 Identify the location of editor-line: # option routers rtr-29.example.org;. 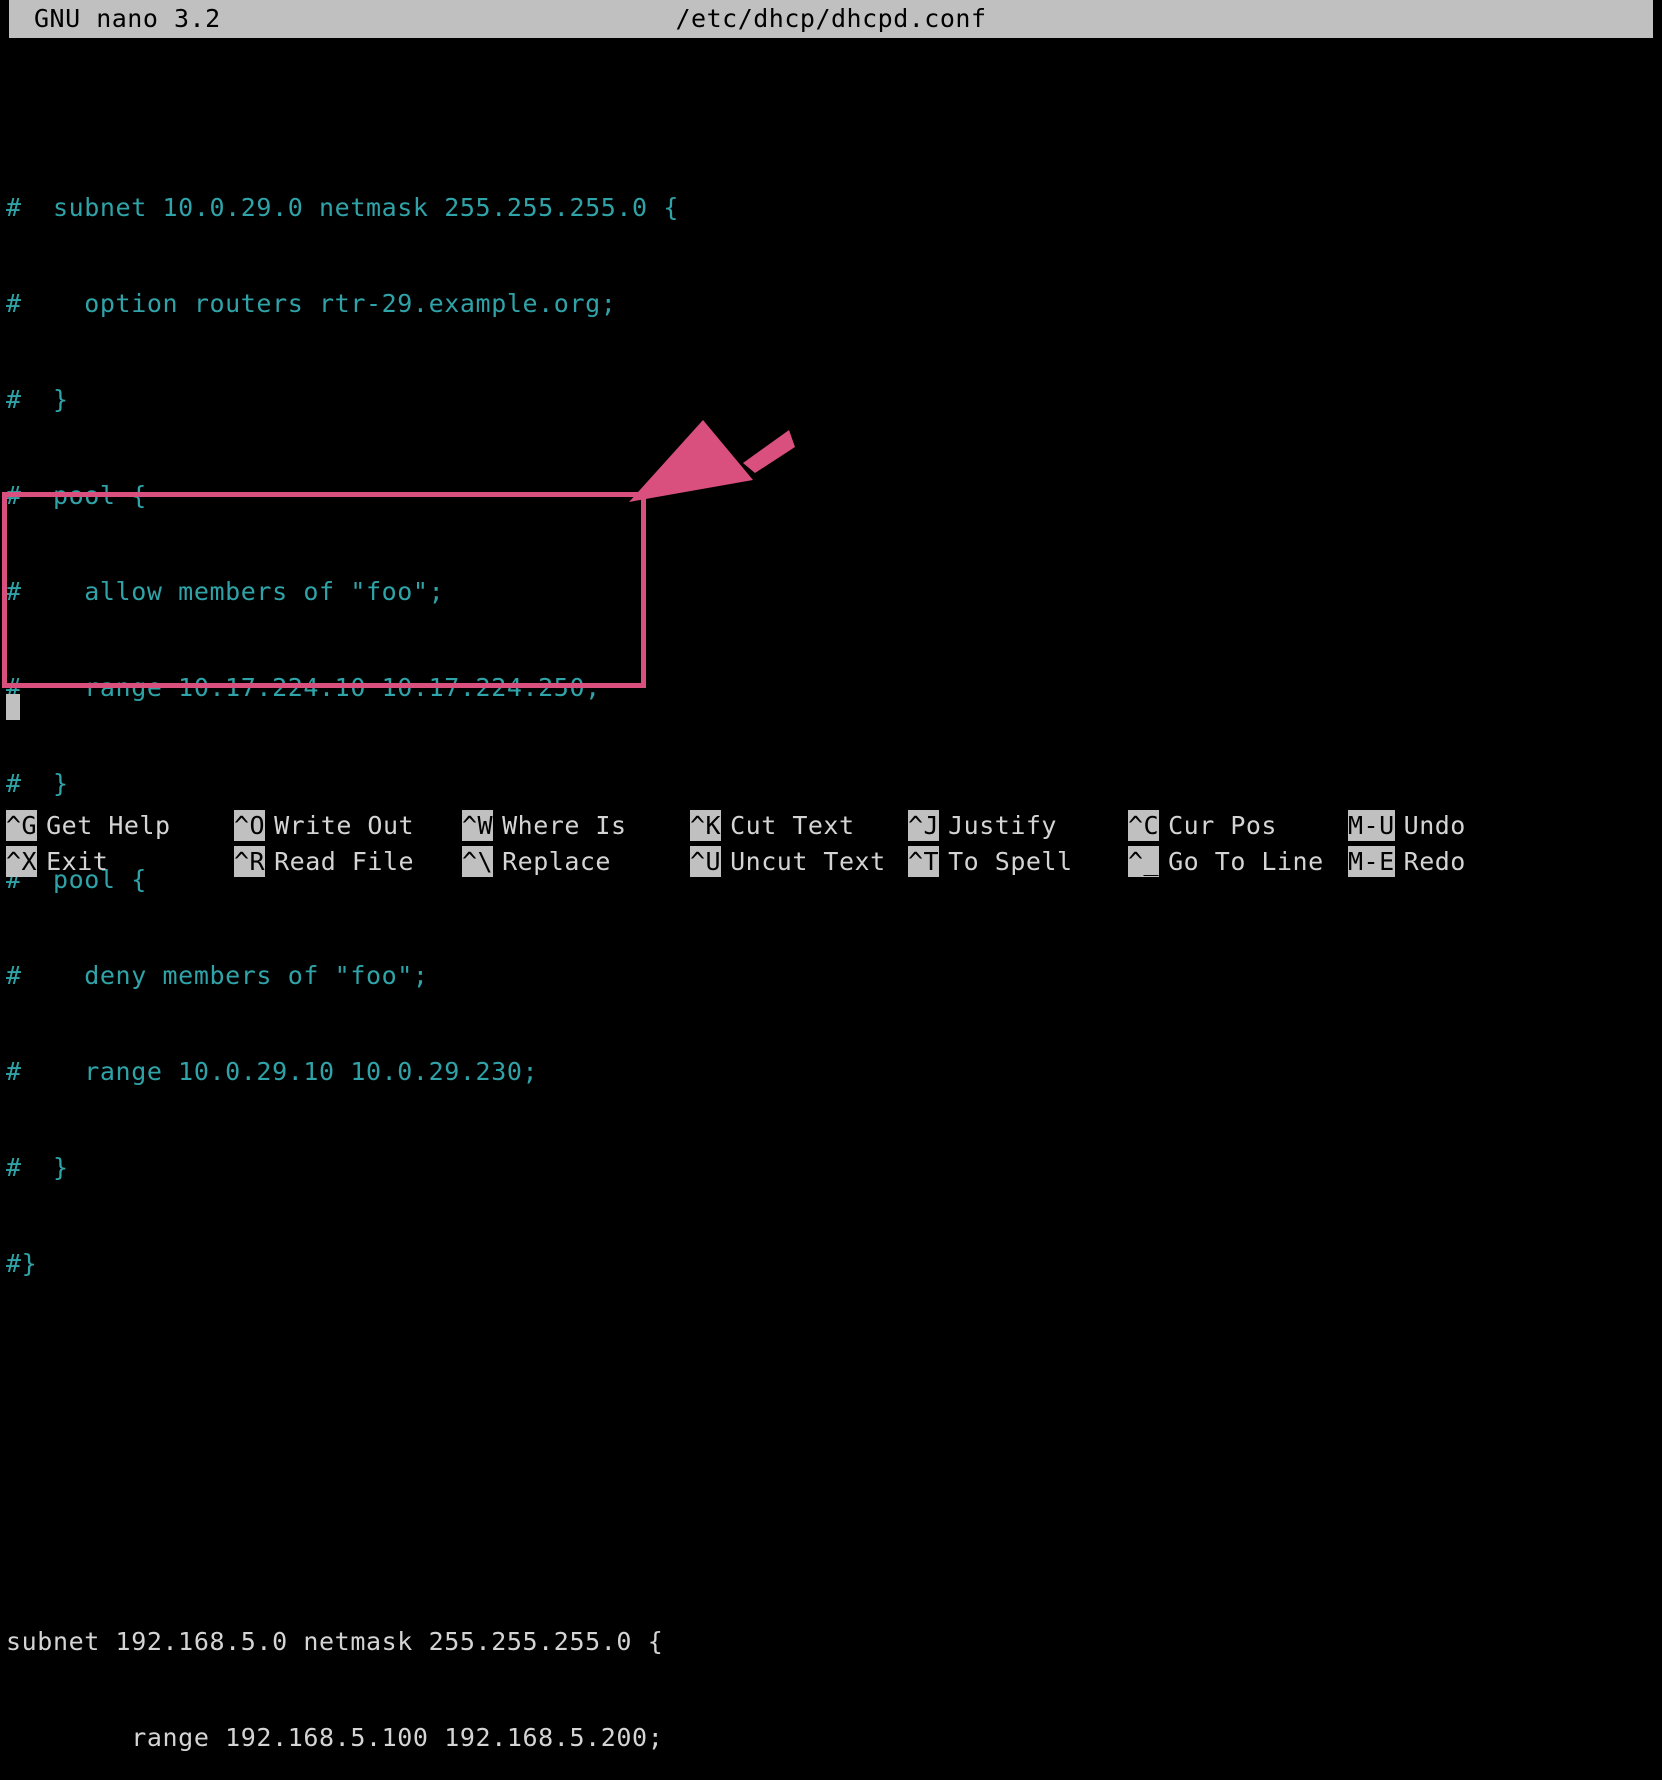
(311, 303).